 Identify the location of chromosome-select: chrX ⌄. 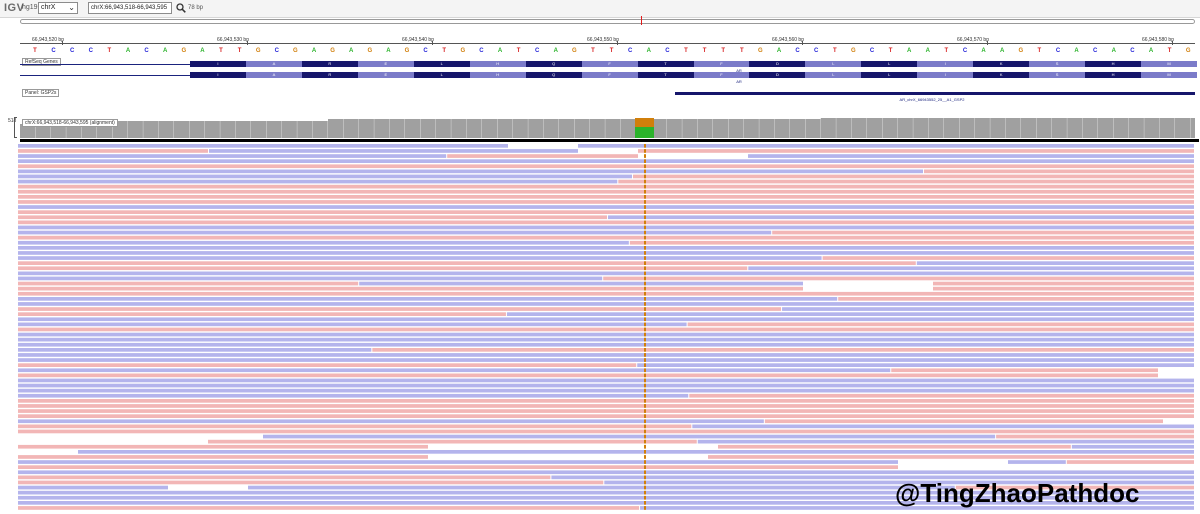
(58, 8).